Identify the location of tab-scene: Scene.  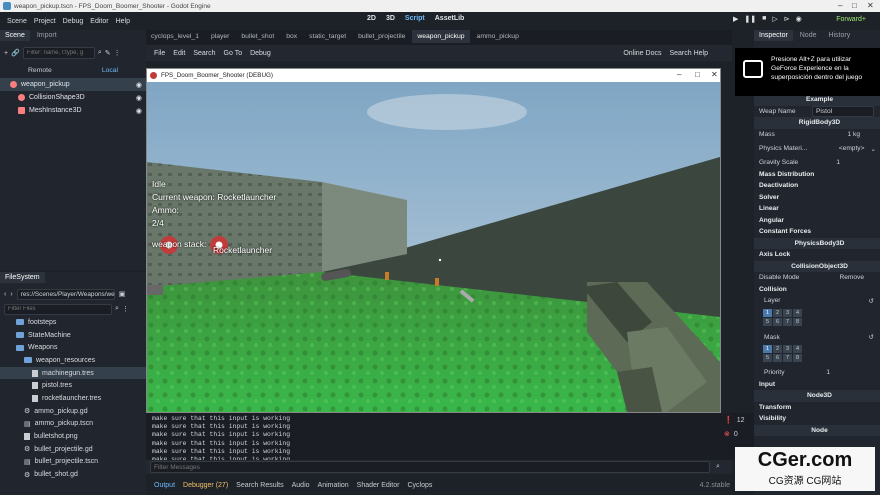
(15, 35).